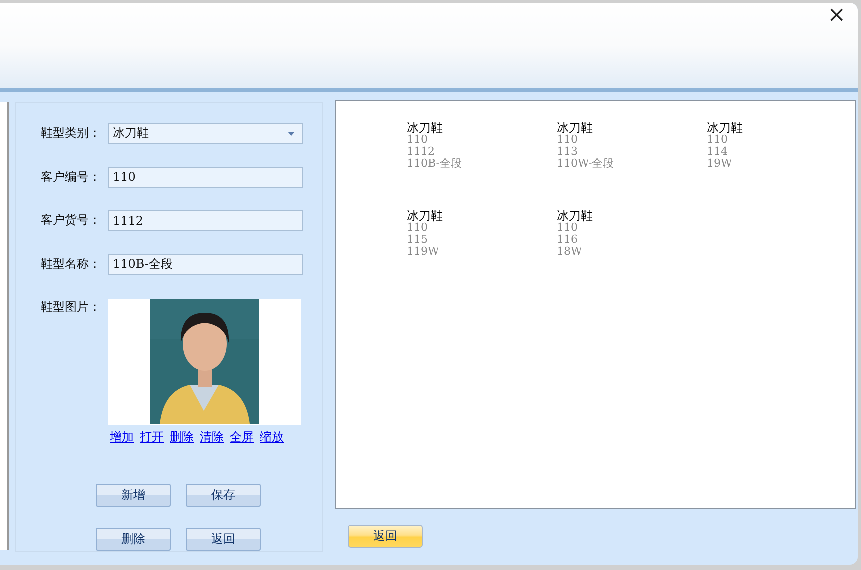 The width and height of the screenshot is (861, 570). I want to click on image-link: 清除, so click(212, 437).